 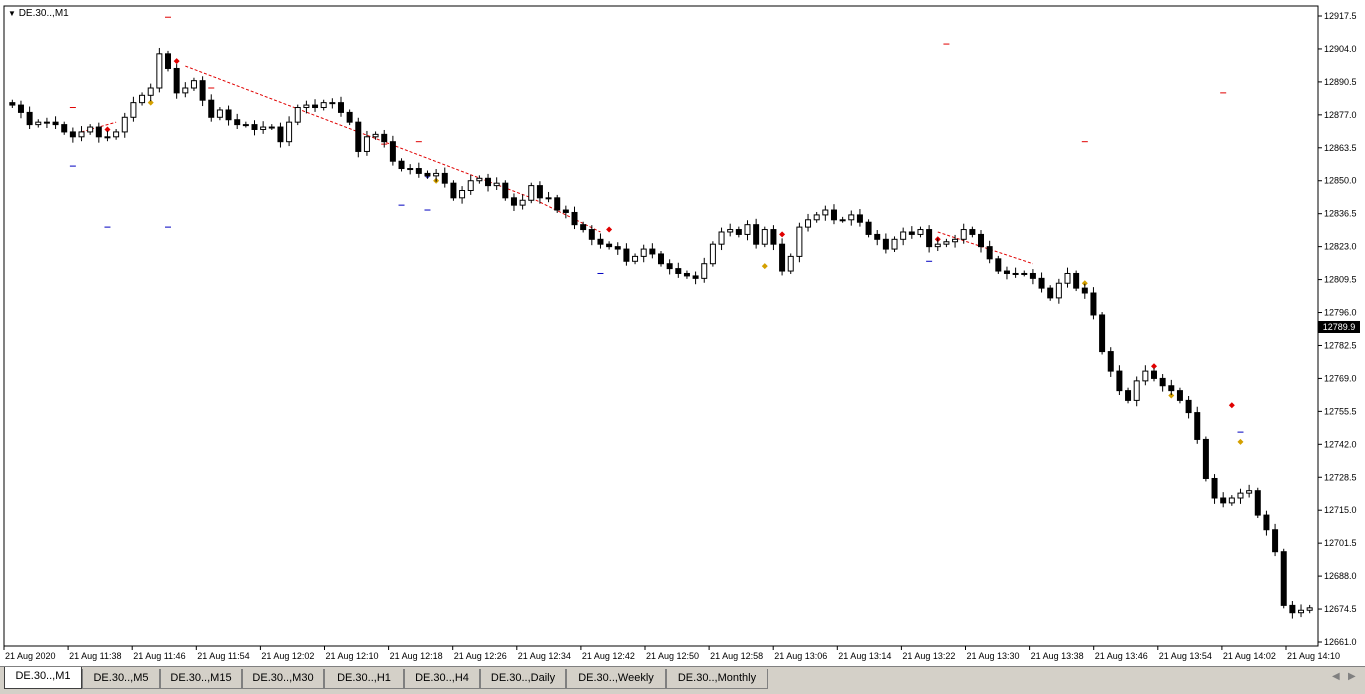 What do you see at coordinates (12, 13) in the screenshot?
I see `chevron-down-icon: ▼` at bounding box center [12, 13].